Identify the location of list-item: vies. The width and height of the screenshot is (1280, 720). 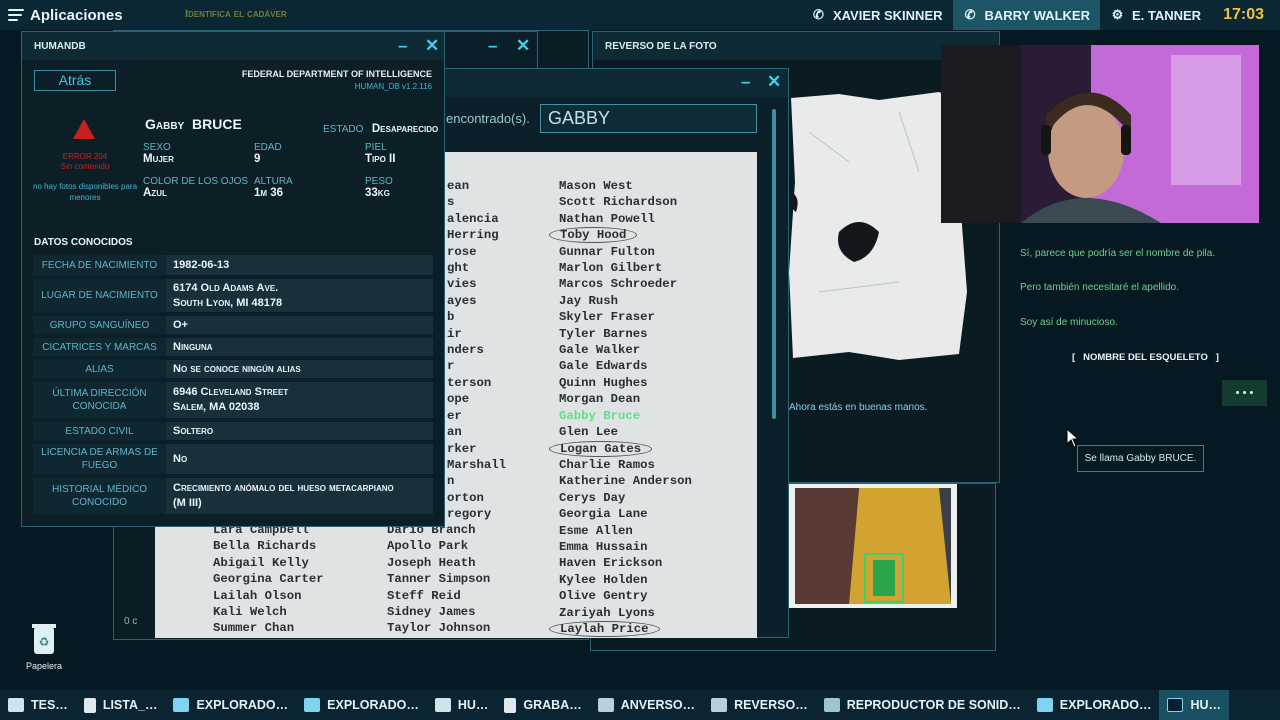
(462, 284).